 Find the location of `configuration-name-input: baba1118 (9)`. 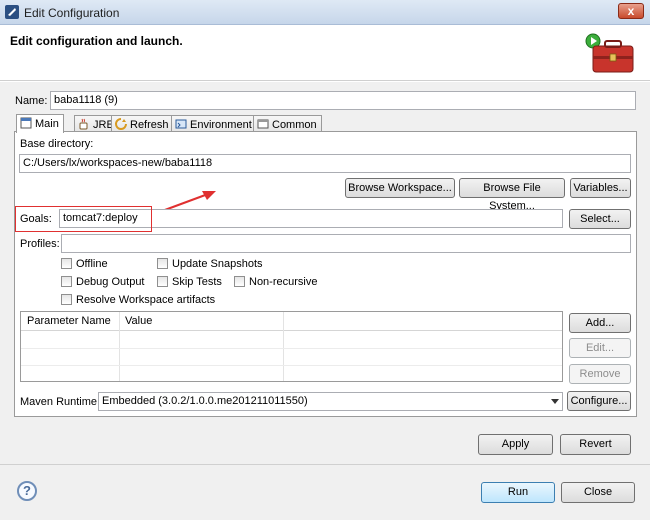

configuration-name-input: baba1118 (9) is located at coordinates (343, 100).